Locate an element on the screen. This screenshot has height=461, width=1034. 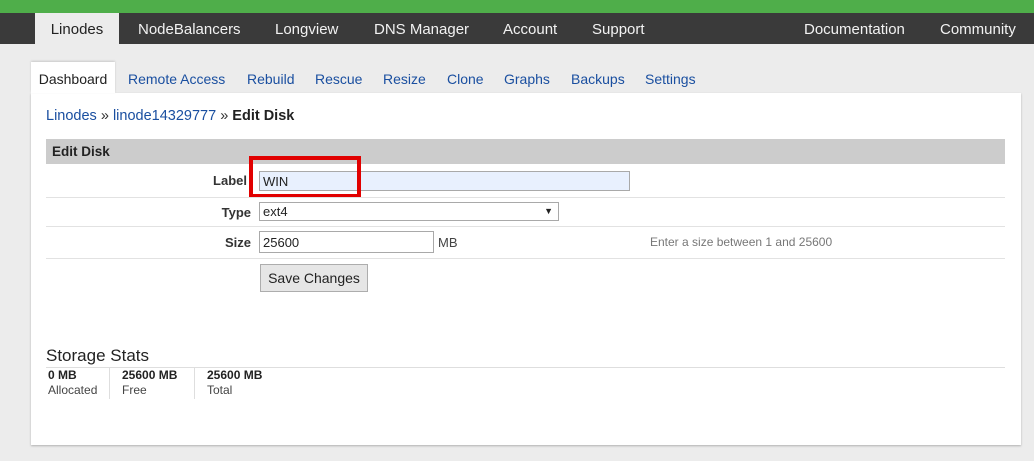
tab-graphs: Graphs is located at coordinates (527, 77).